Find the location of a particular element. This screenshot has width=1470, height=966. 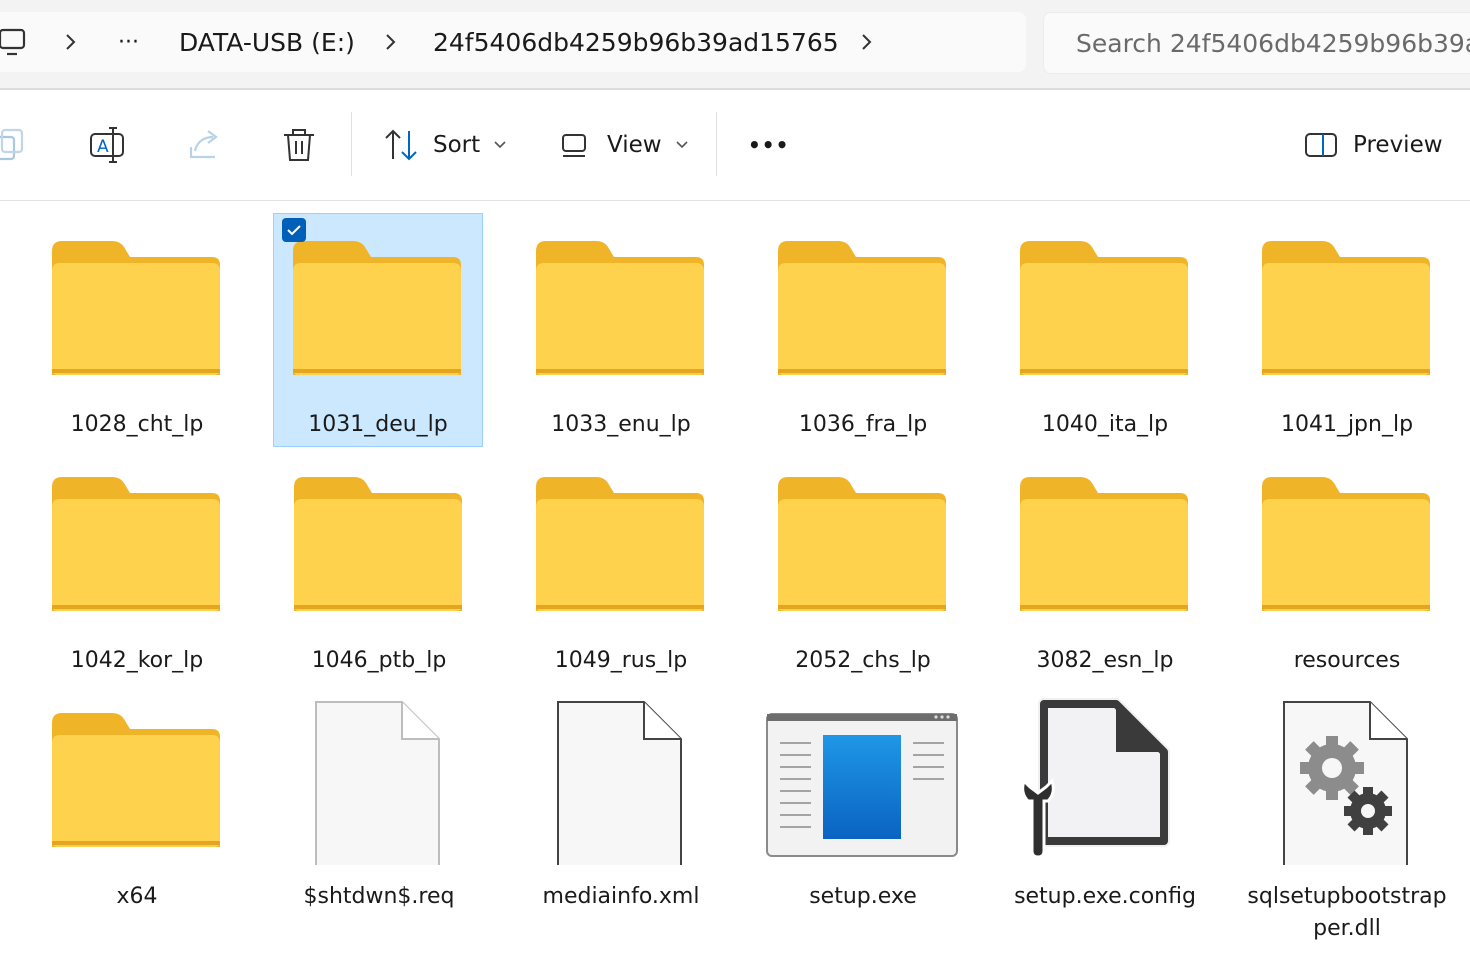

folder-item: 3082_esn_lp is located at coordinates (1105, 566).